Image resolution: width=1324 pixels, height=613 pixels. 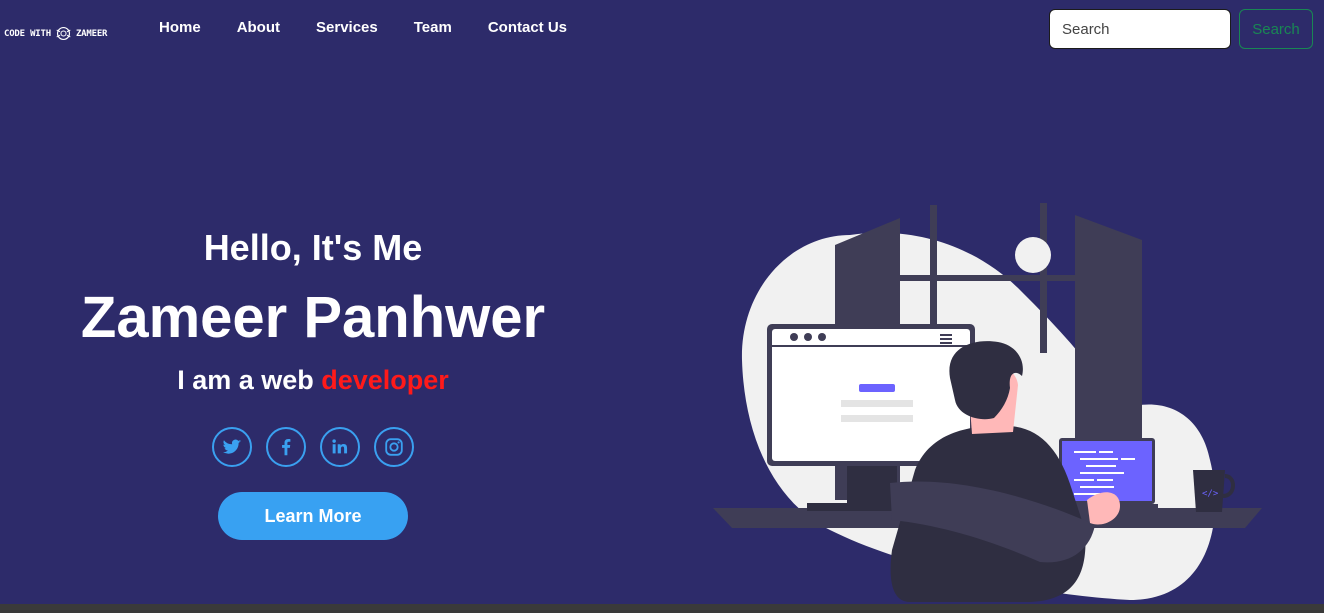 I want to click on linkedin-icon, so click(x=340, y=446).